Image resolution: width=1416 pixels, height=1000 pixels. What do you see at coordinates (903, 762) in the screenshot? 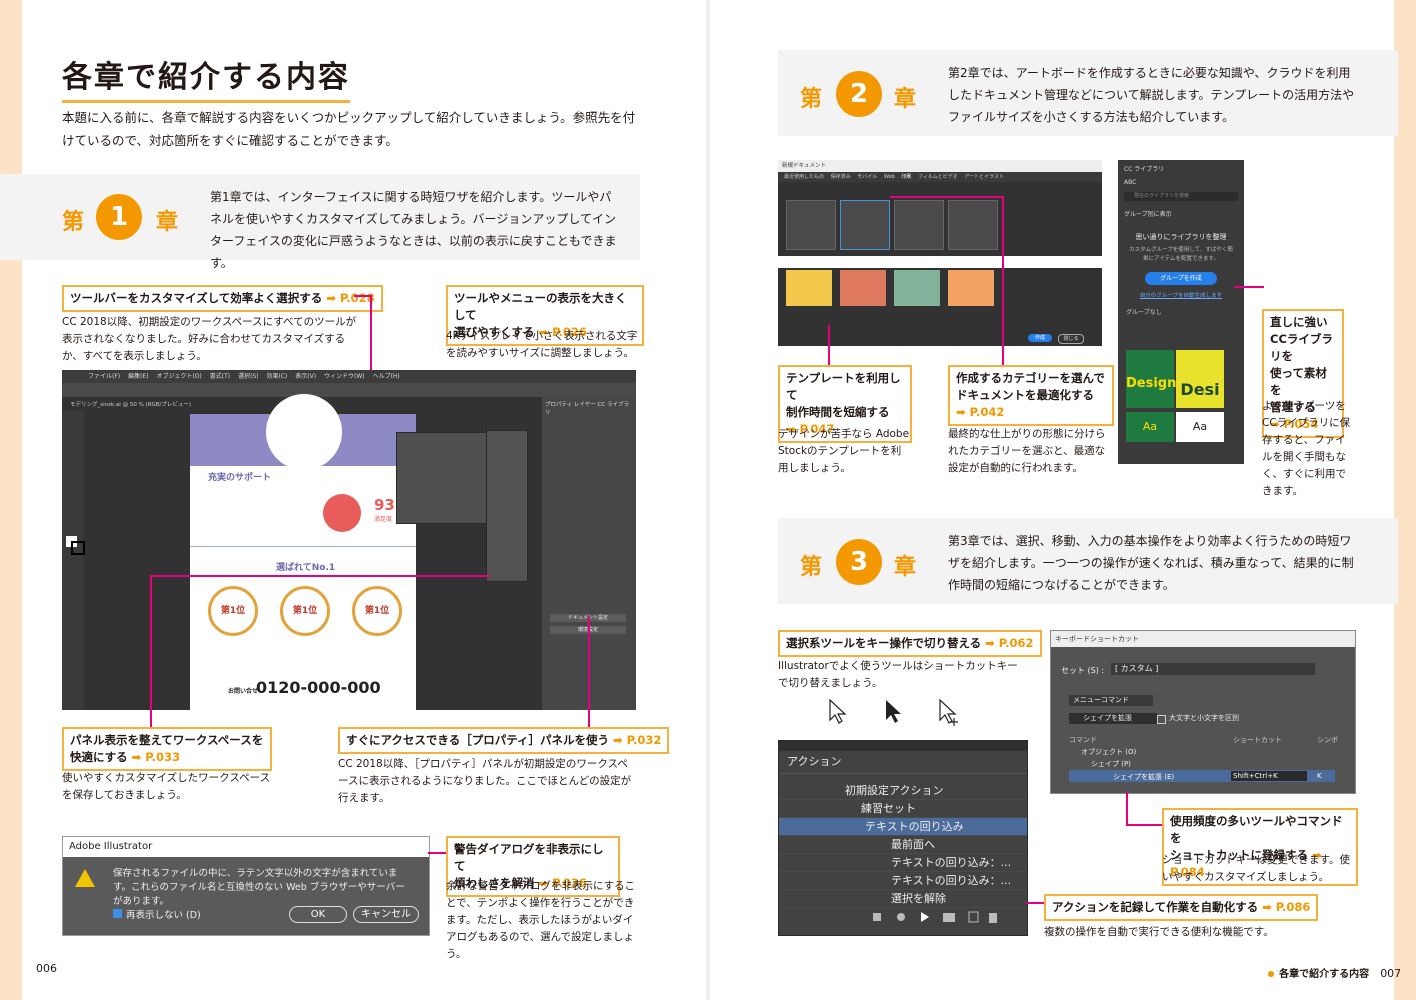
I see `panel-tab: アクション` at bounding box center [903, 762].